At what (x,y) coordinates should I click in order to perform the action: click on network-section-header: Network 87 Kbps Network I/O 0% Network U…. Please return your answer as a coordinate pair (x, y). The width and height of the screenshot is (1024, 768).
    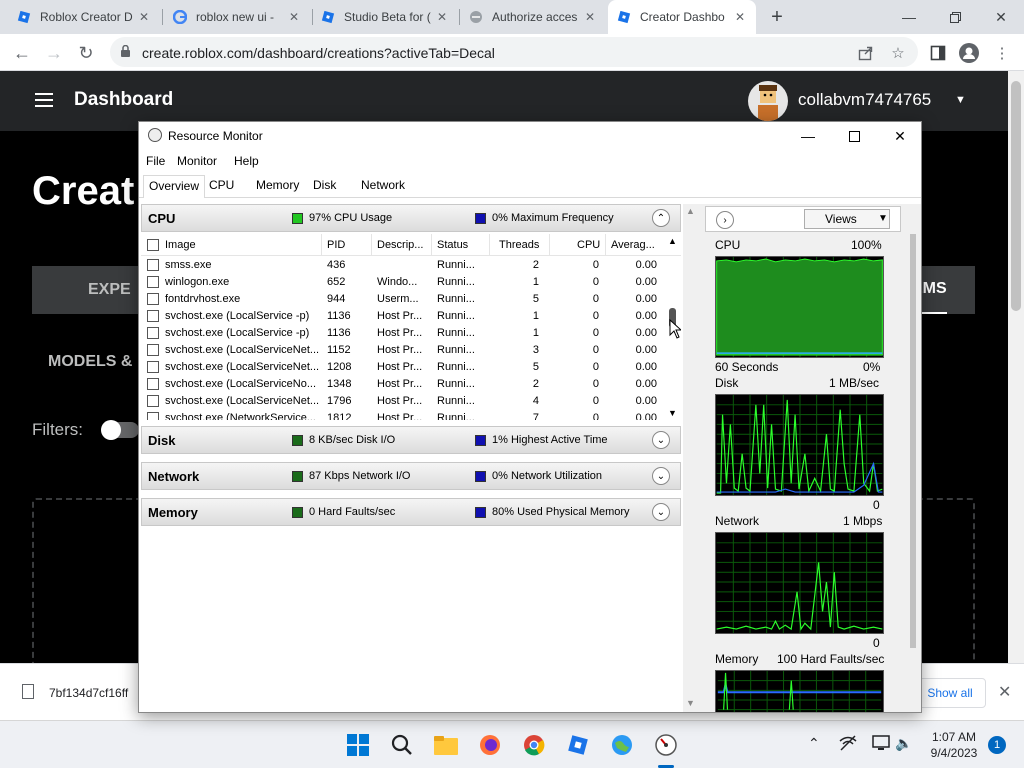
    Looking at the image, I should click on (411, 476).